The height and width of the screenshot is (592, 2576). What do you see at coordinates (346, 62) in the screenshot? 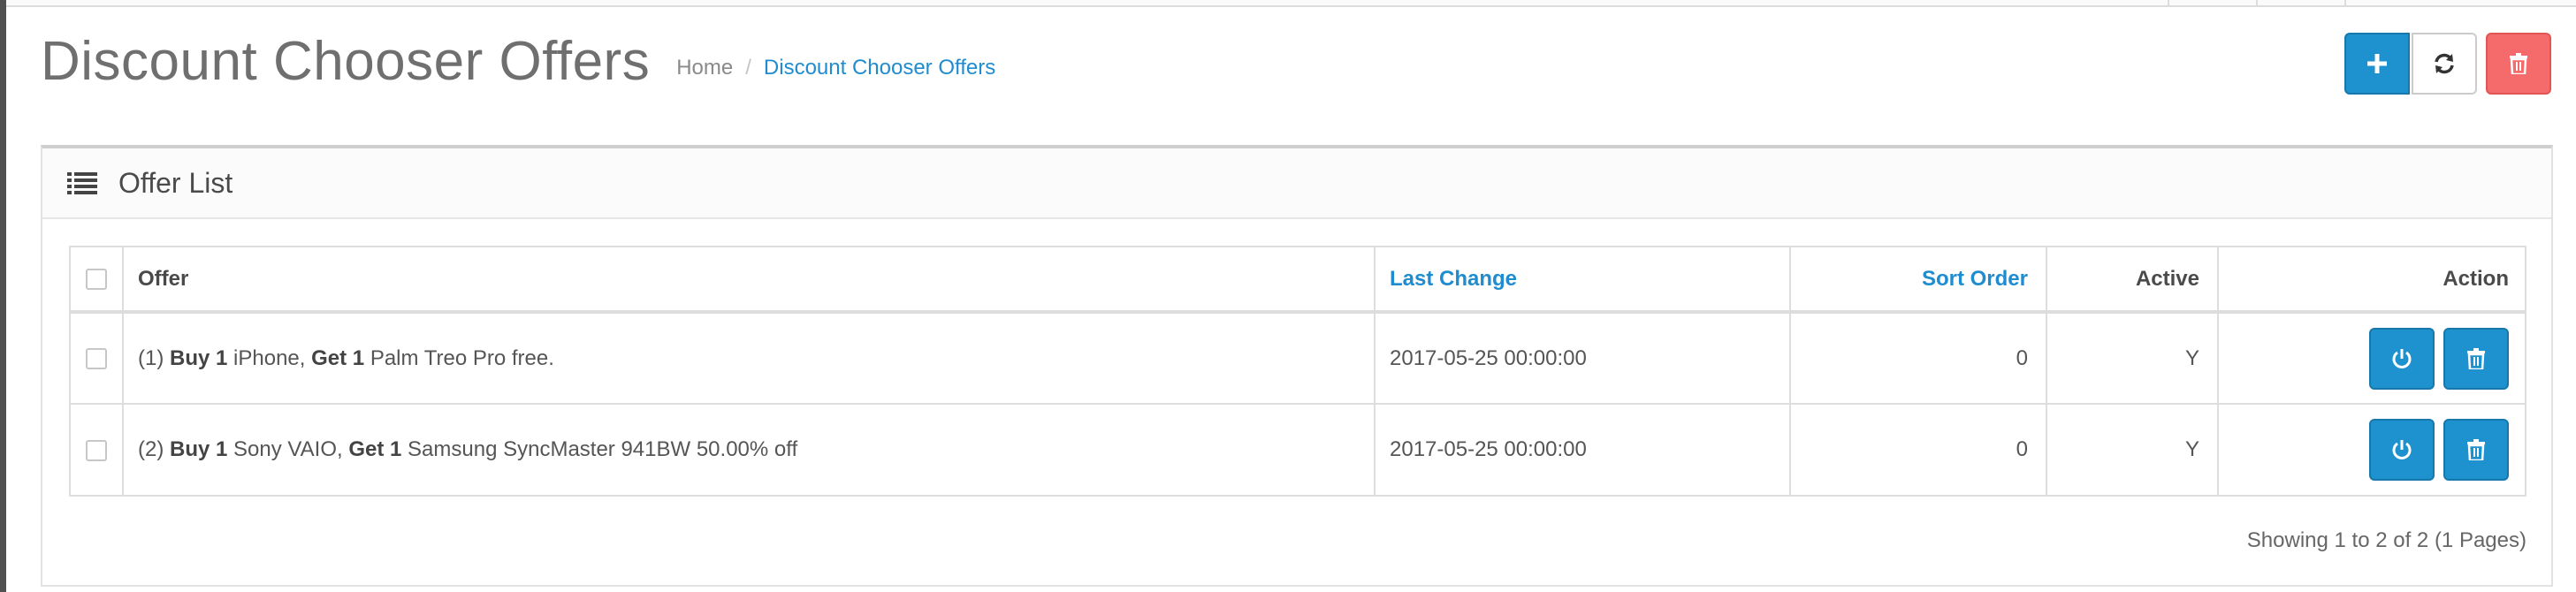
I see `page-title: Discount Chooser Offers` at bounding box center [346, 62].